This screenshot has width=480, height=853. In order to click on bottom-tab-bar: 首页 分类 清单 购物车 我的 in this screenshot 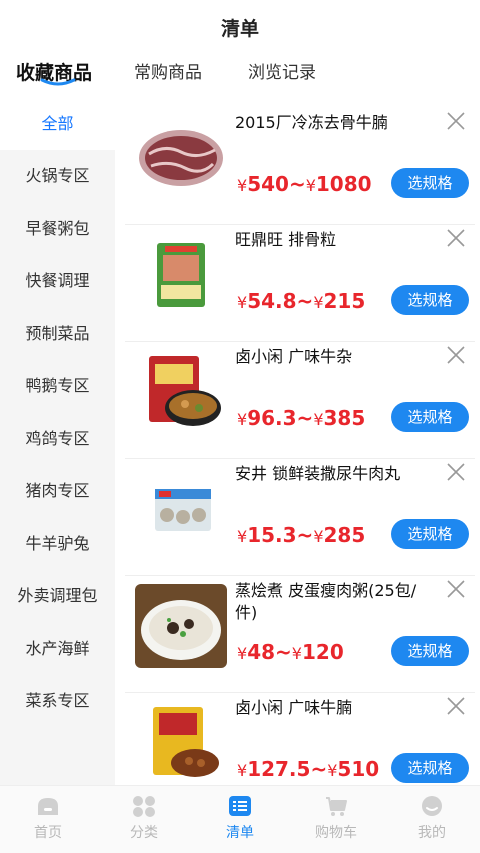, I will do `click(240, 819)`.